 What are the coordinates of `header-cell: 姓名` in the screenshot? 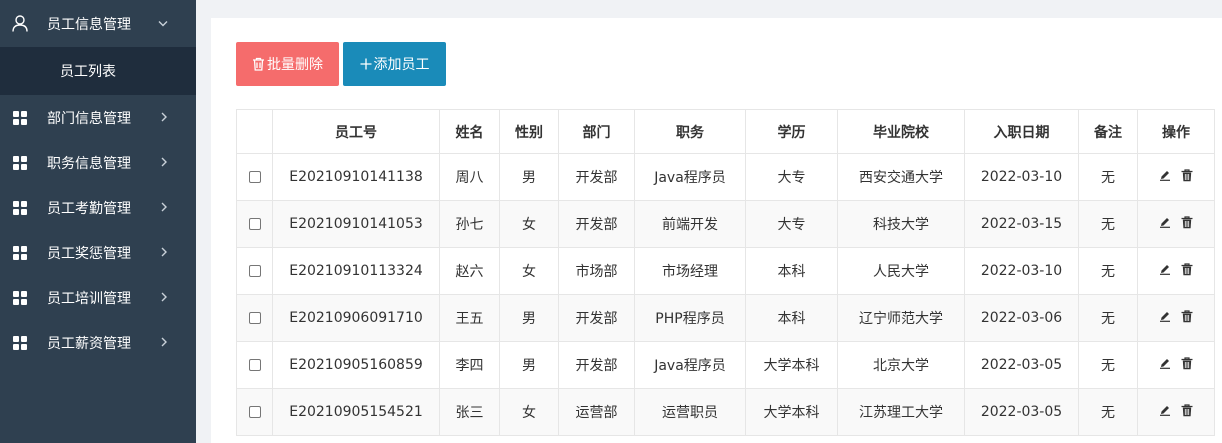 It's located at (469, 131).